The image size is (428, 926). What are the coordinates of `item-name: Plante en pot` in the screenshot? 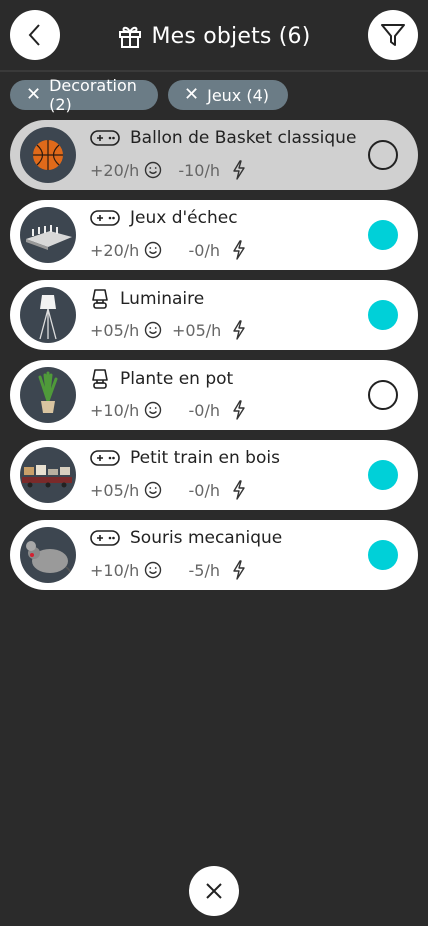 It's located at (177, 379).